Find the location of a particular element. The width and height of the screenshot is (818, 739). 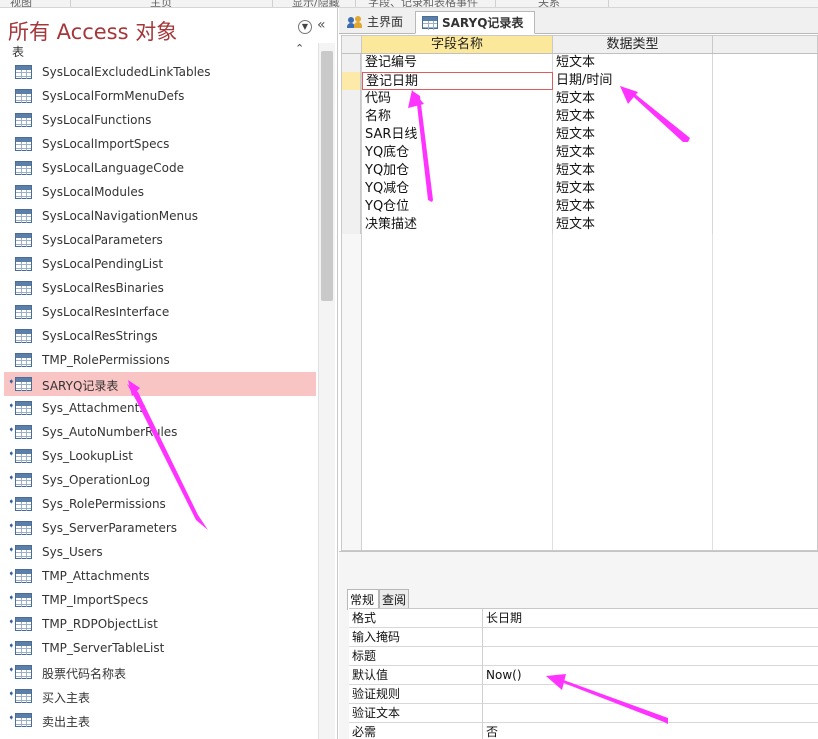

ribbon-group-relationships: 关系 is located at coordinates (549, 3).